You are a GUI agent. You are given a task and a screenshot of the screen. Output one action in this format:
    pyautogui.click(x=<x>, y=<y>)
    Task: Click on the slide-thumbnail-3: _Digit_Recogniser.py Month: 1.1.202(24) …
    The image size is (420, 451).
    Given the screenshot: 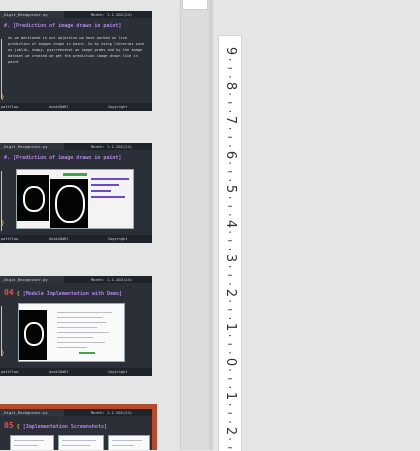 What is the action you would take?
    pyautogui.click(x=76, y=326)
    